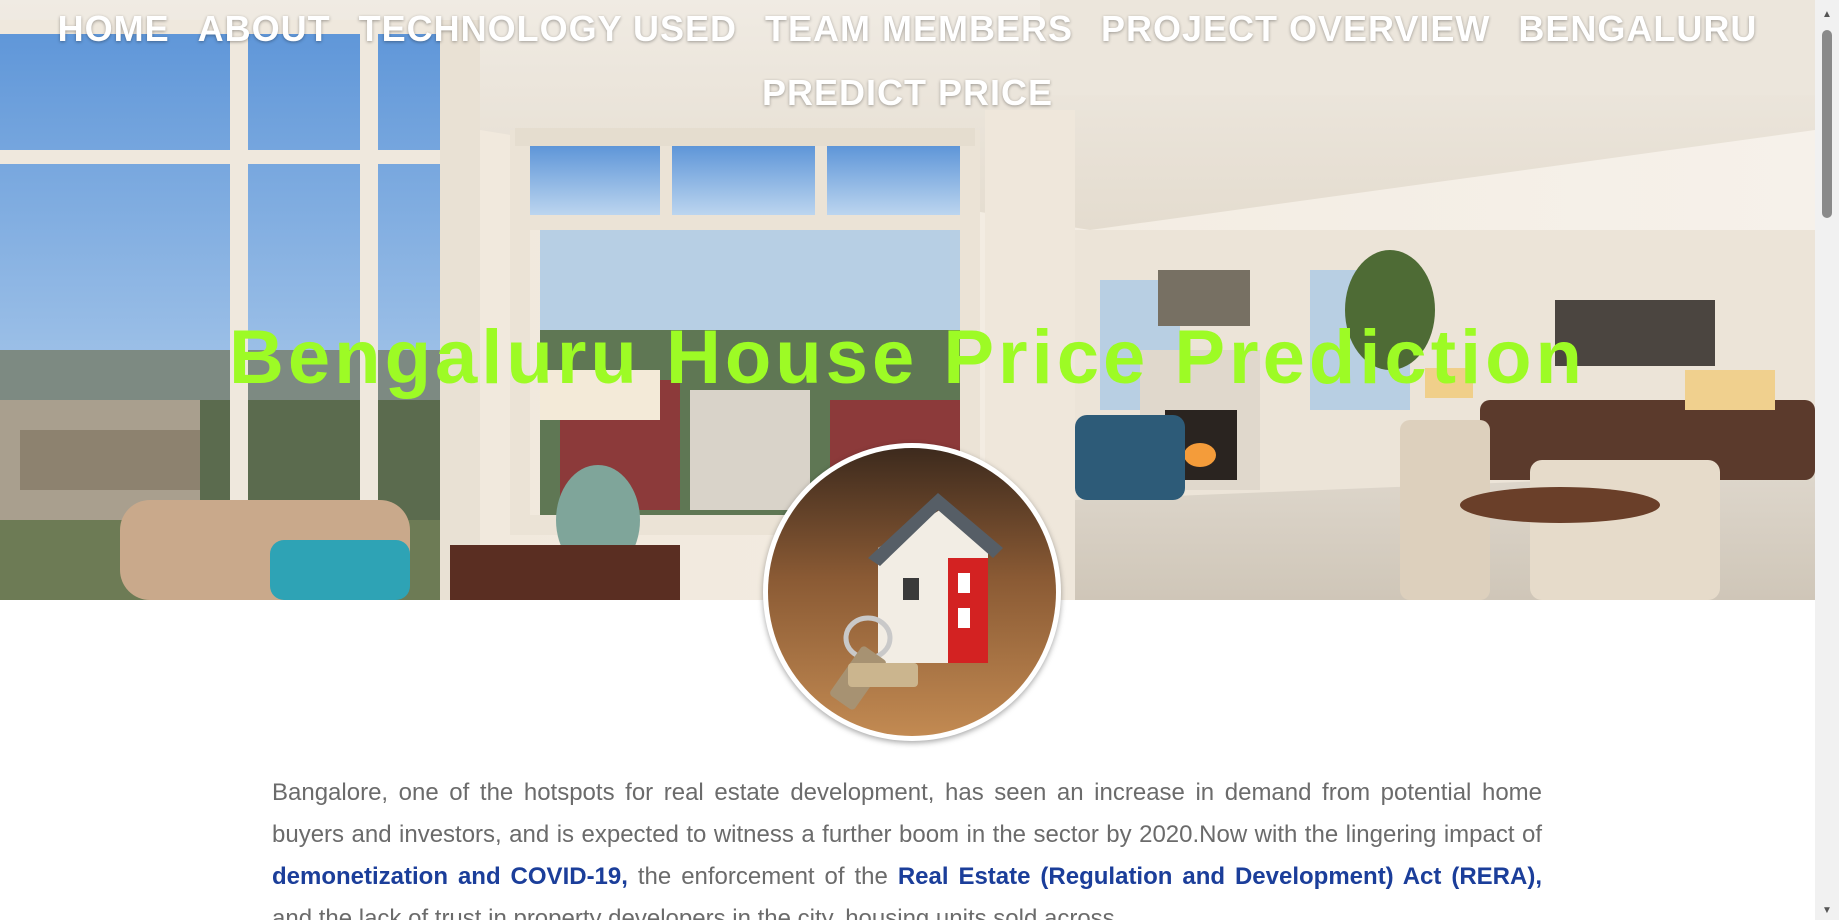  I want to click on scroll-down-arrow-icon: ▼, so click(1827, 910).